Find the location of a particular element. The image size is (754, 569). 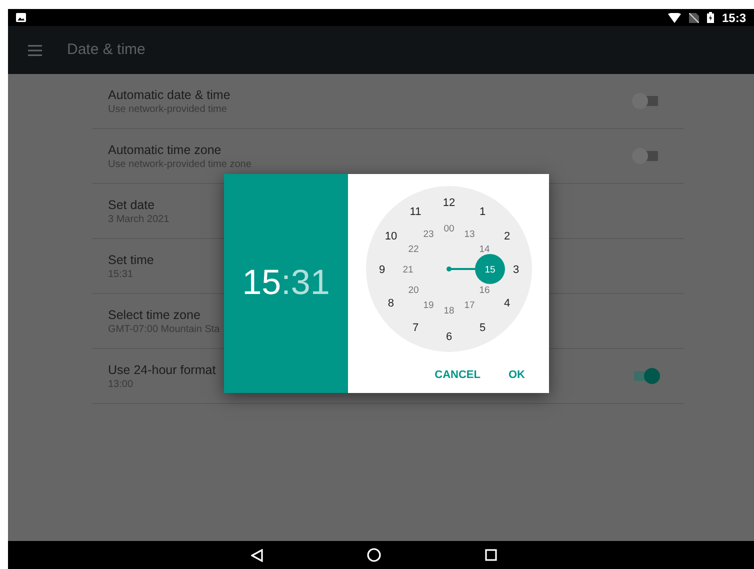

setting-title: Set date is located at coordinates (131, 204).